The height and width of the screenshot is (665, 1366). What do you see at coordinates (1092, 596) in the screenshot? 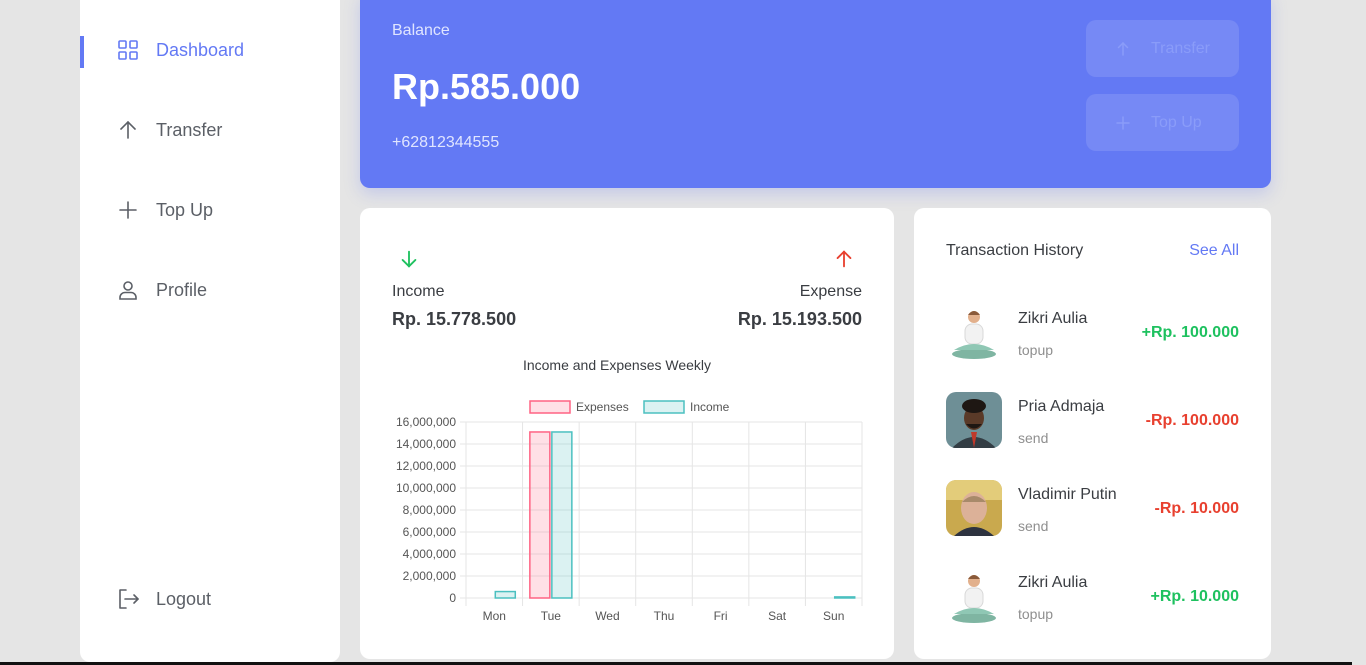
I see `transaction-row: Zikri Aulia topup +Rp. 10.000` at bounding box center [1092, 596].